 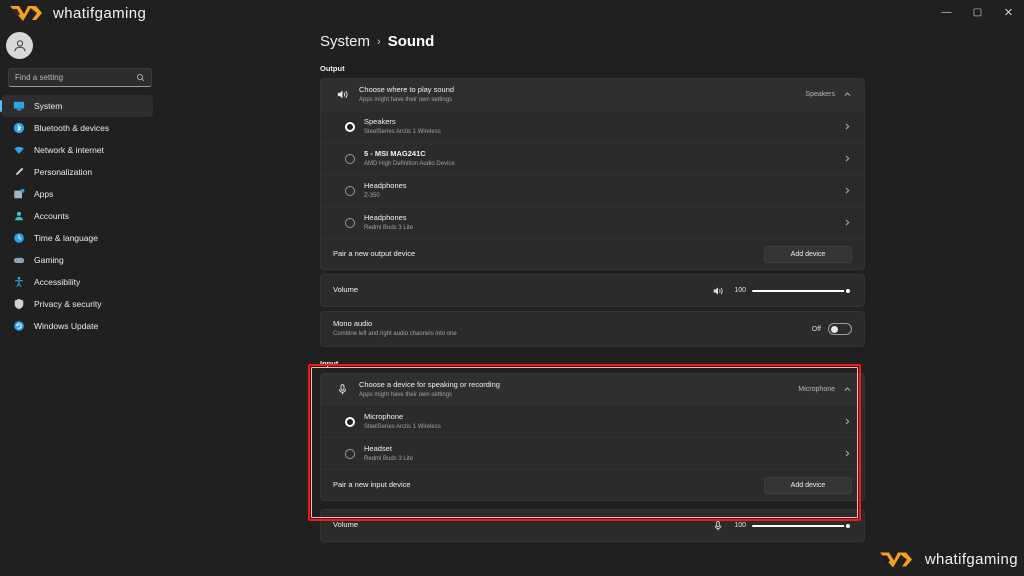 I want to click on input-pair-text: Pair a new input device, so click(x=548, y=485).